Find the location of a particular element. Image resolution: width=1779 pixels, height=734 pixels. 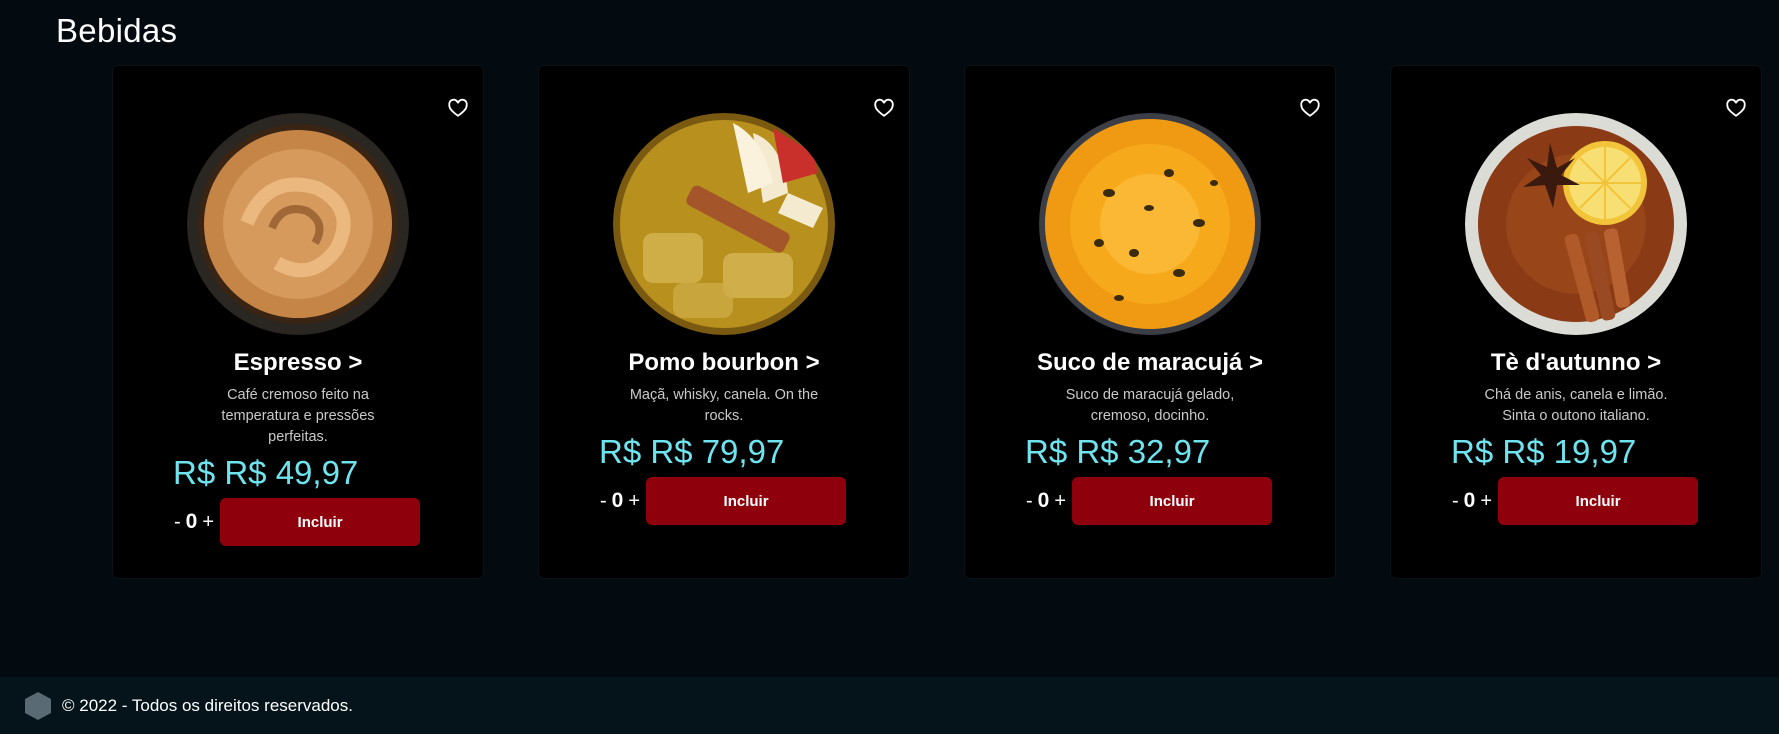

espresso-image is located at coordinates (298, 224).